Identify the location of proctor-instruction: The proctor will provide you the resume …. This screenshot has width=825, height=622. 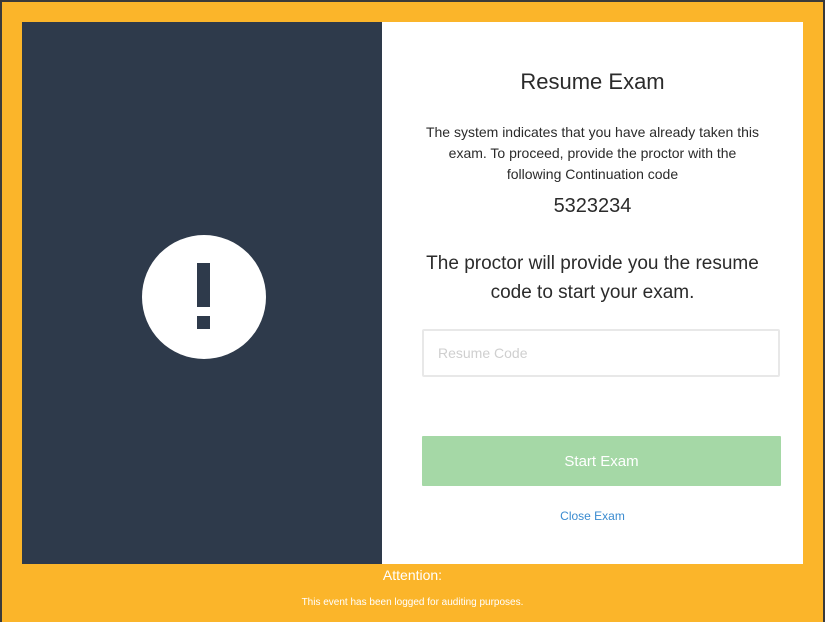
(592, 278).